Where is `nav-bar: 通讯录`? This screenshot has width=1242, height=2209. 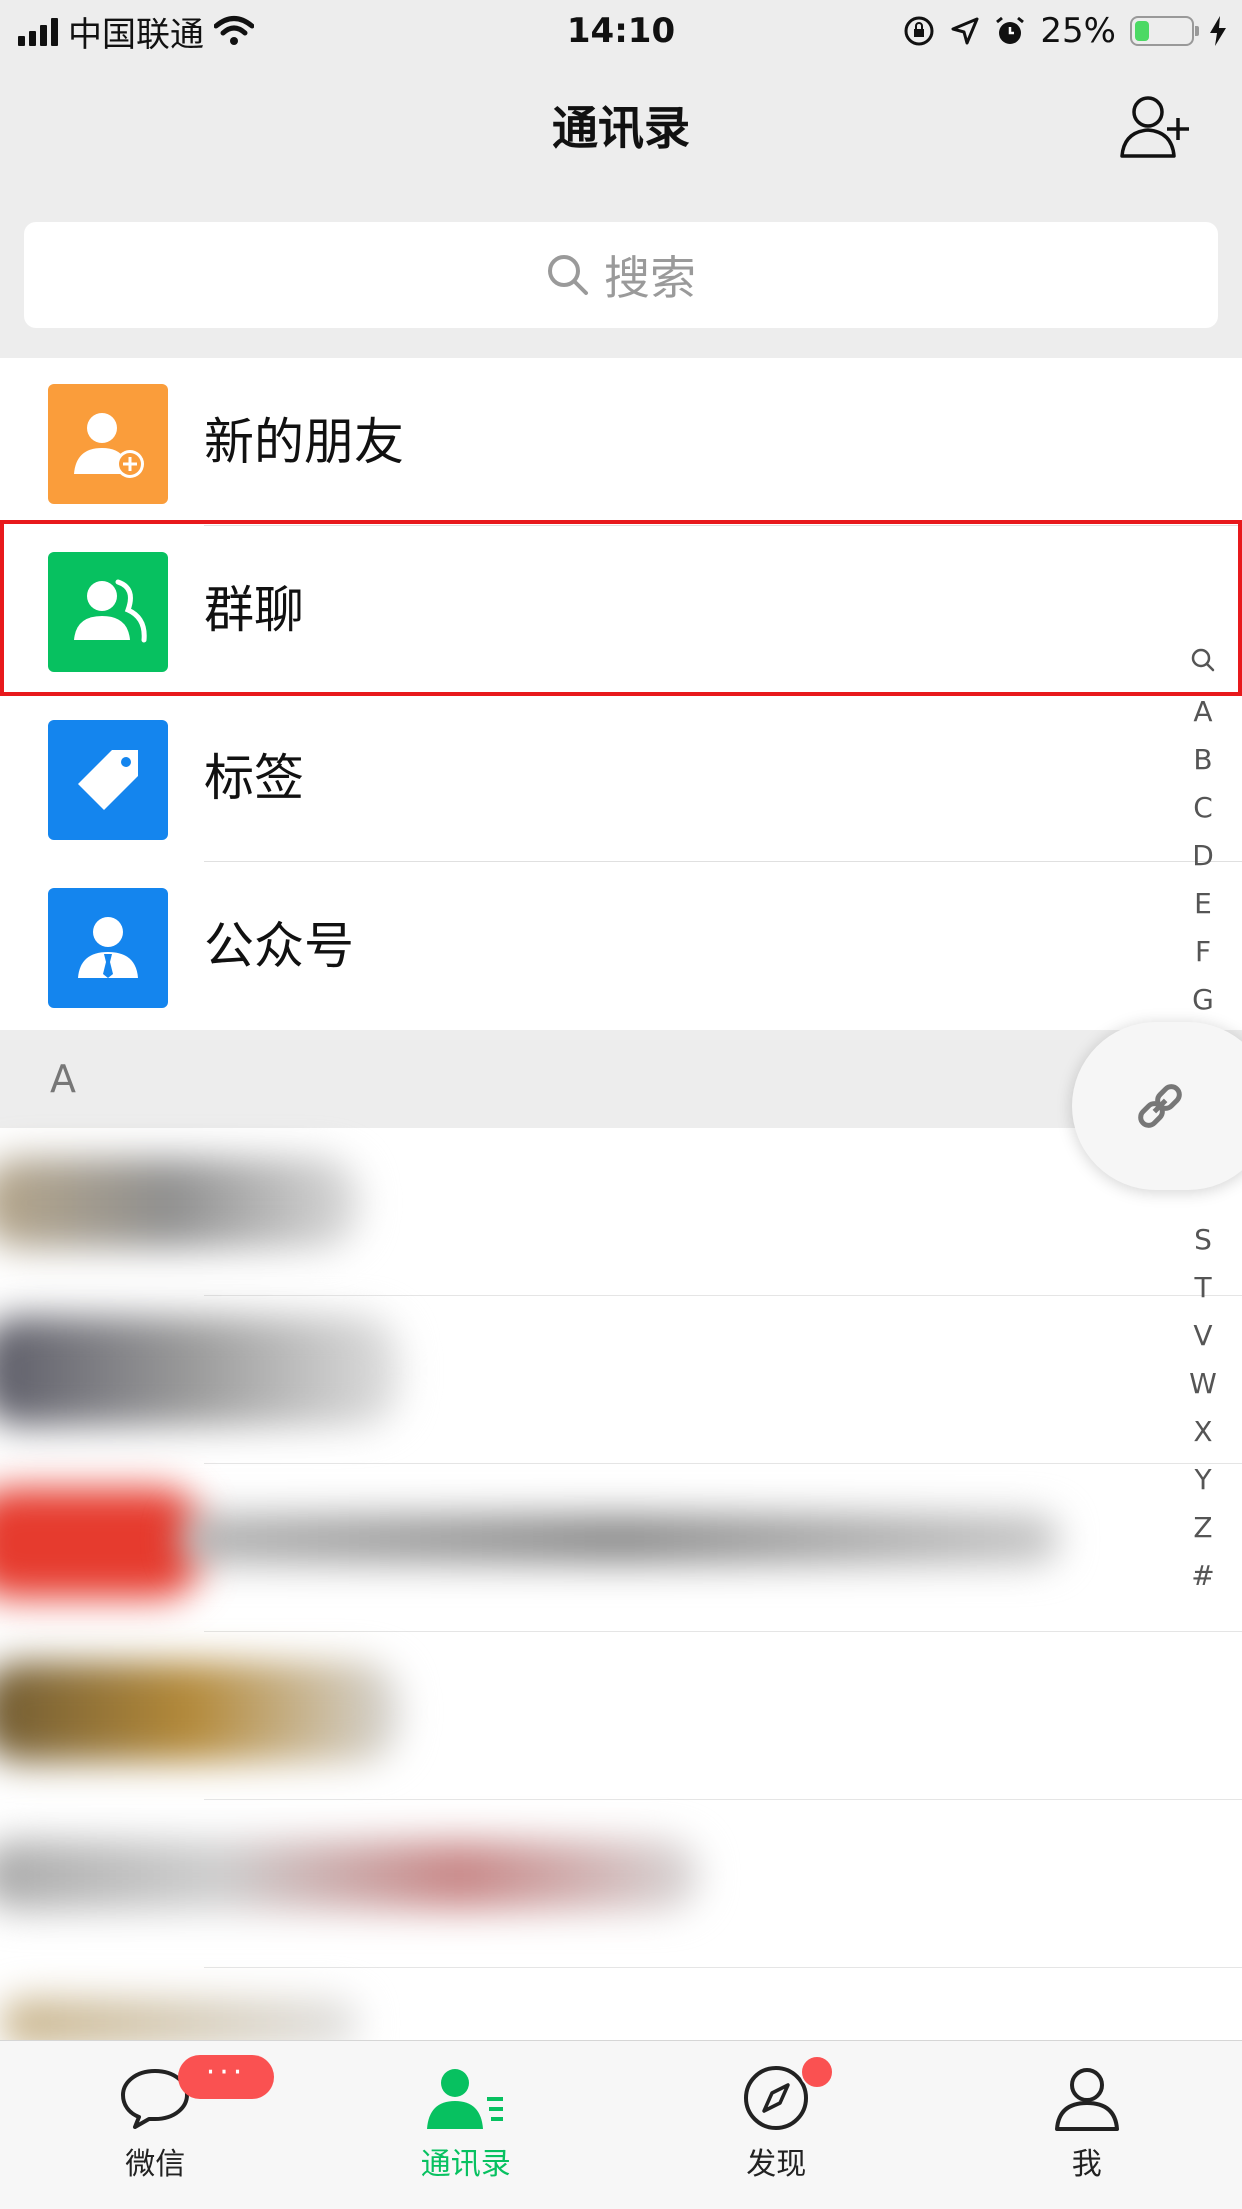
nav-bar: 通讯录 is located at coordinates (621, 127).